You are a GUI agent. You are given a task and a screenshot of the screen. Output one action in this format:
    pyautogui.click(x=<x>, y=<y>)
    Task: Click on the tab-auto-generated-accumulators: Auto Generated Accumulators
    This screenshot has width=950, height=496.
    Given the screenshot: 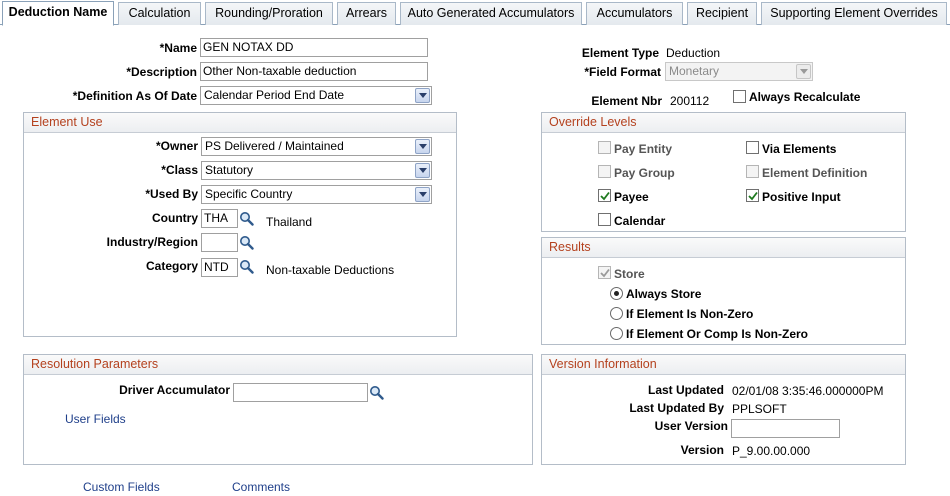 What is the action you would take?
    pyautogui.click(x=491, y=13)
    